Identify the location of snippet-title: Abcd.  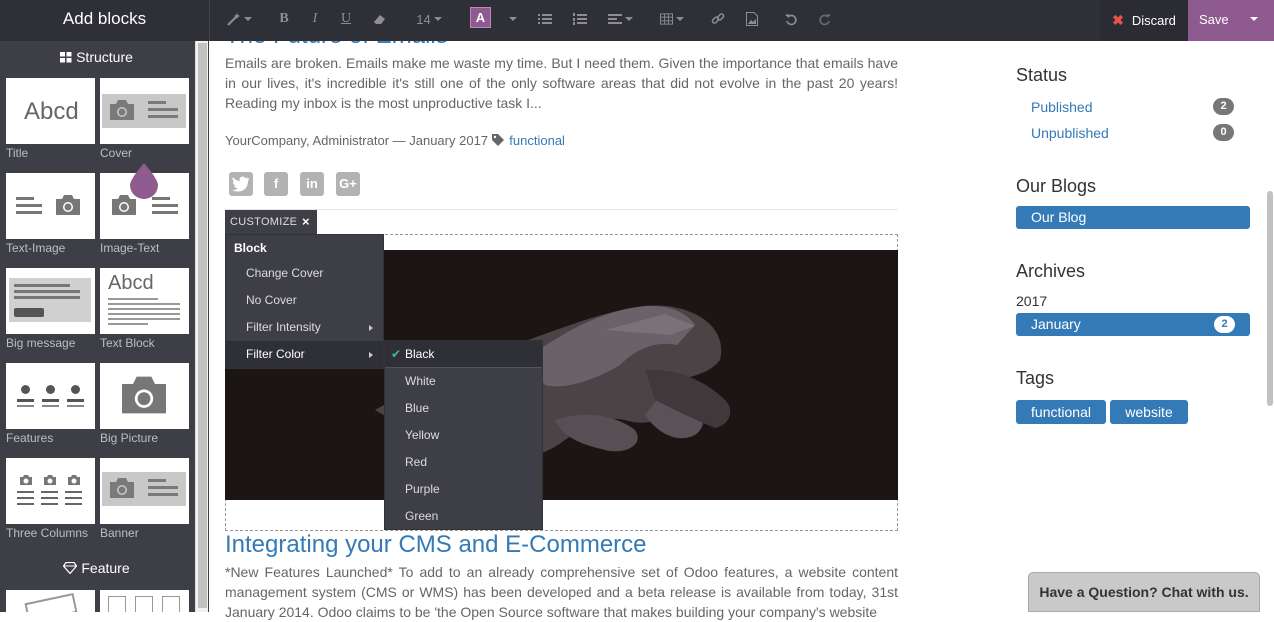
(50, 111).